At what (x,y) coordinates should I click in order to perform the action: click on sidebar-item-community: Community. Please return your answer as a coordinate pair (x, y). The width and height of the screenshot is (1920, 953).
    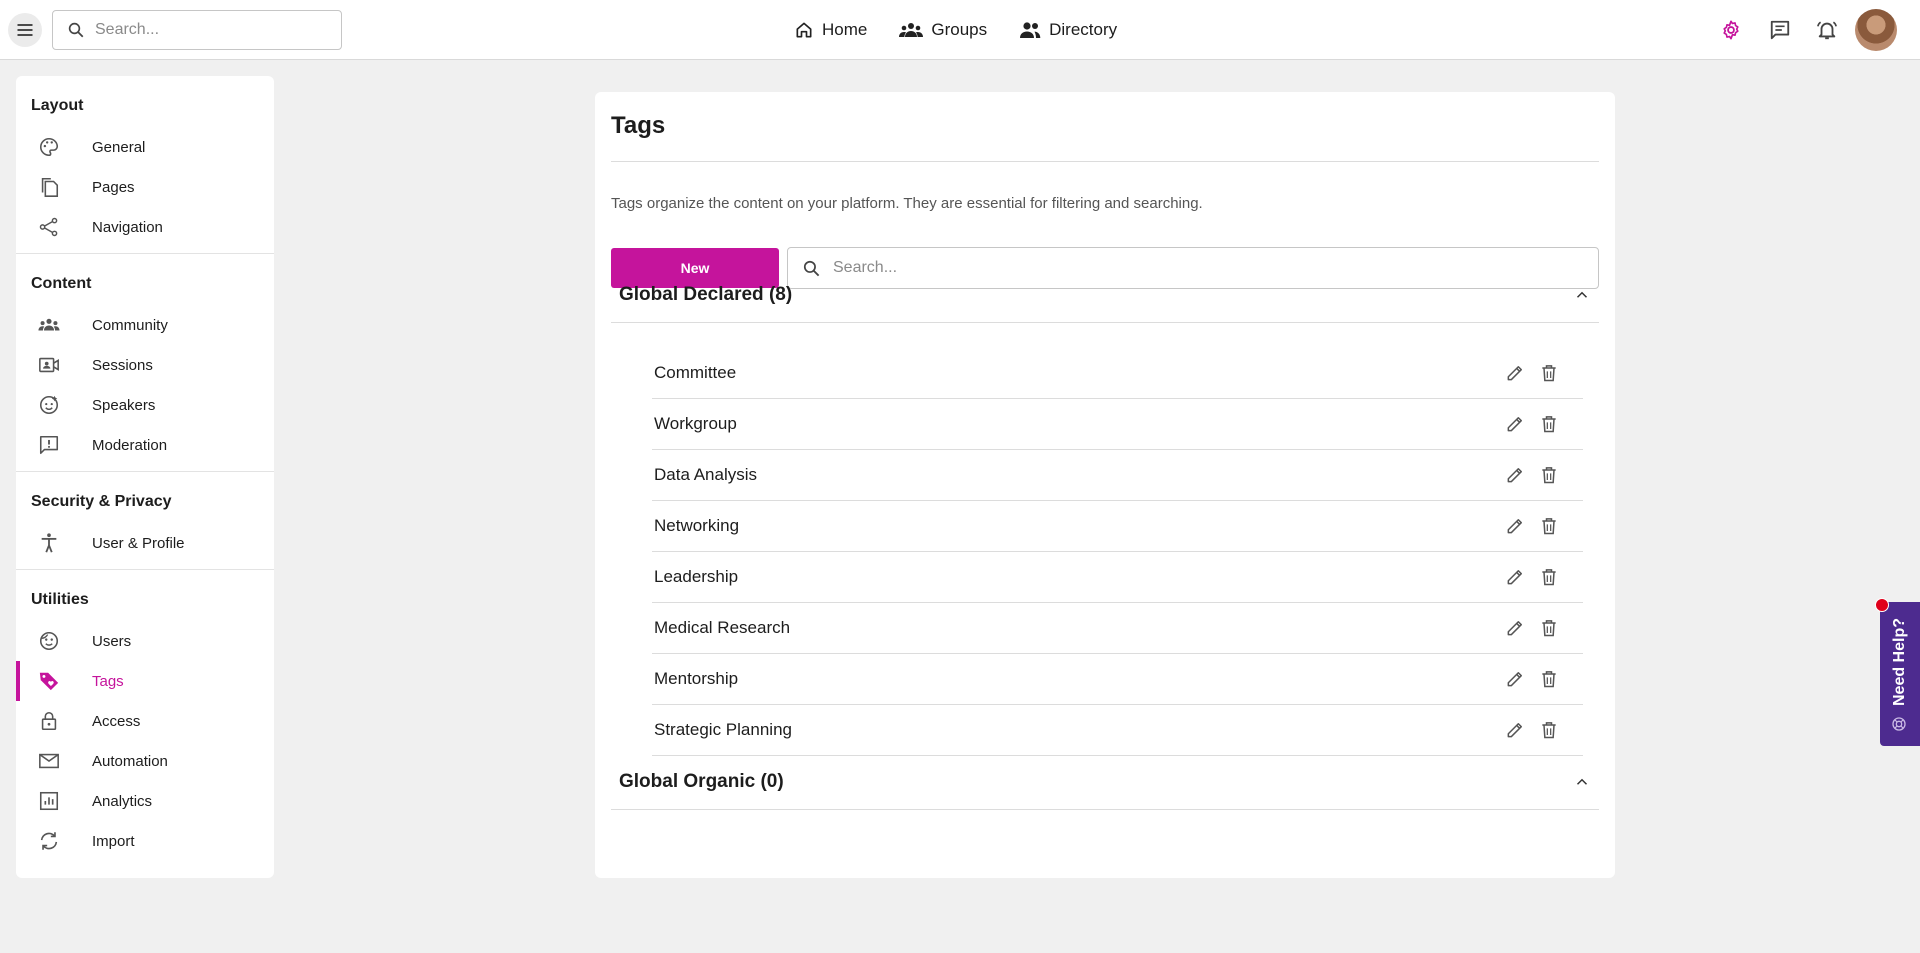
    Looking at the image, I should click on (145, 325).